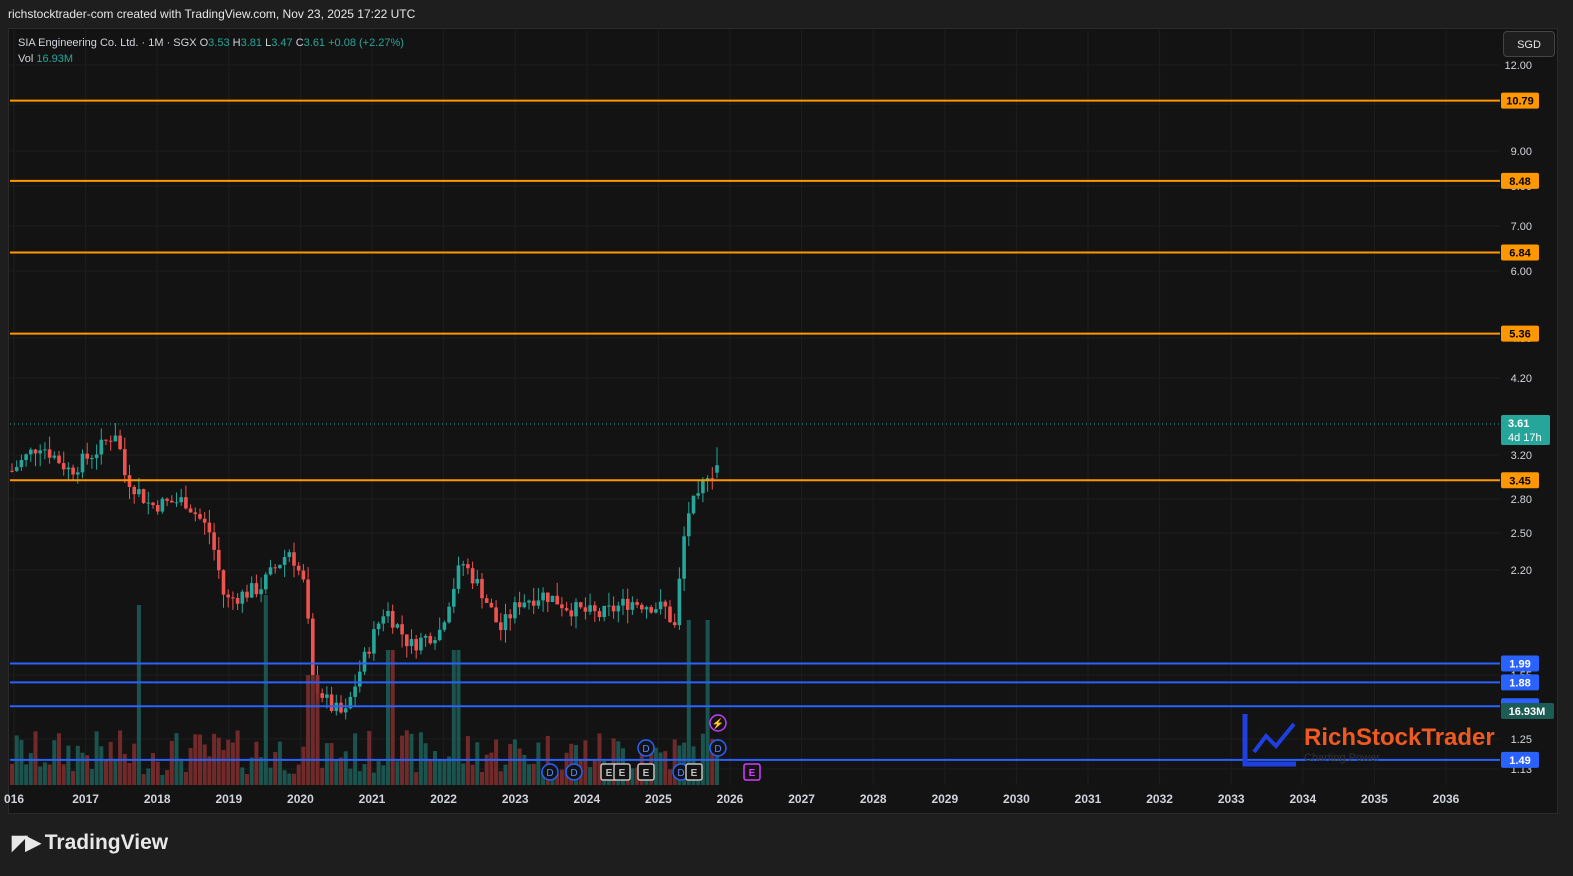 This screenshot has height=876, width=1573. I want to click on dividend-marker-label: D, so click(573, 773).